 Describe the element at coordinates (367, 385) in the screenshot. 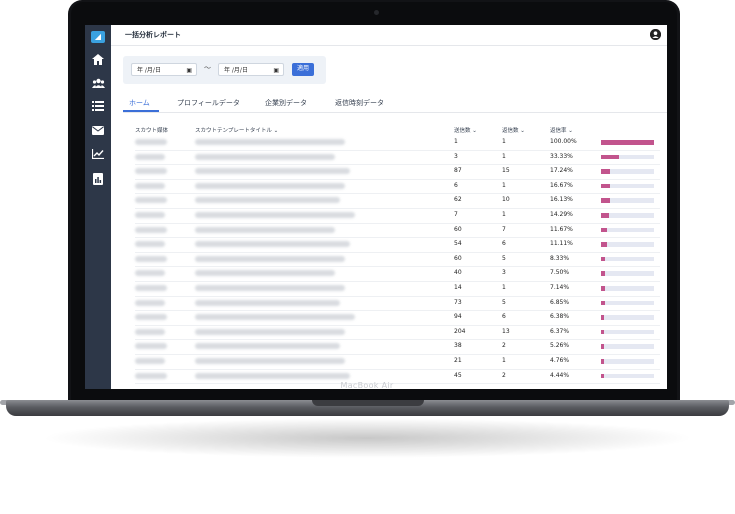

I see `brand-label: MacBook Air` at that location.